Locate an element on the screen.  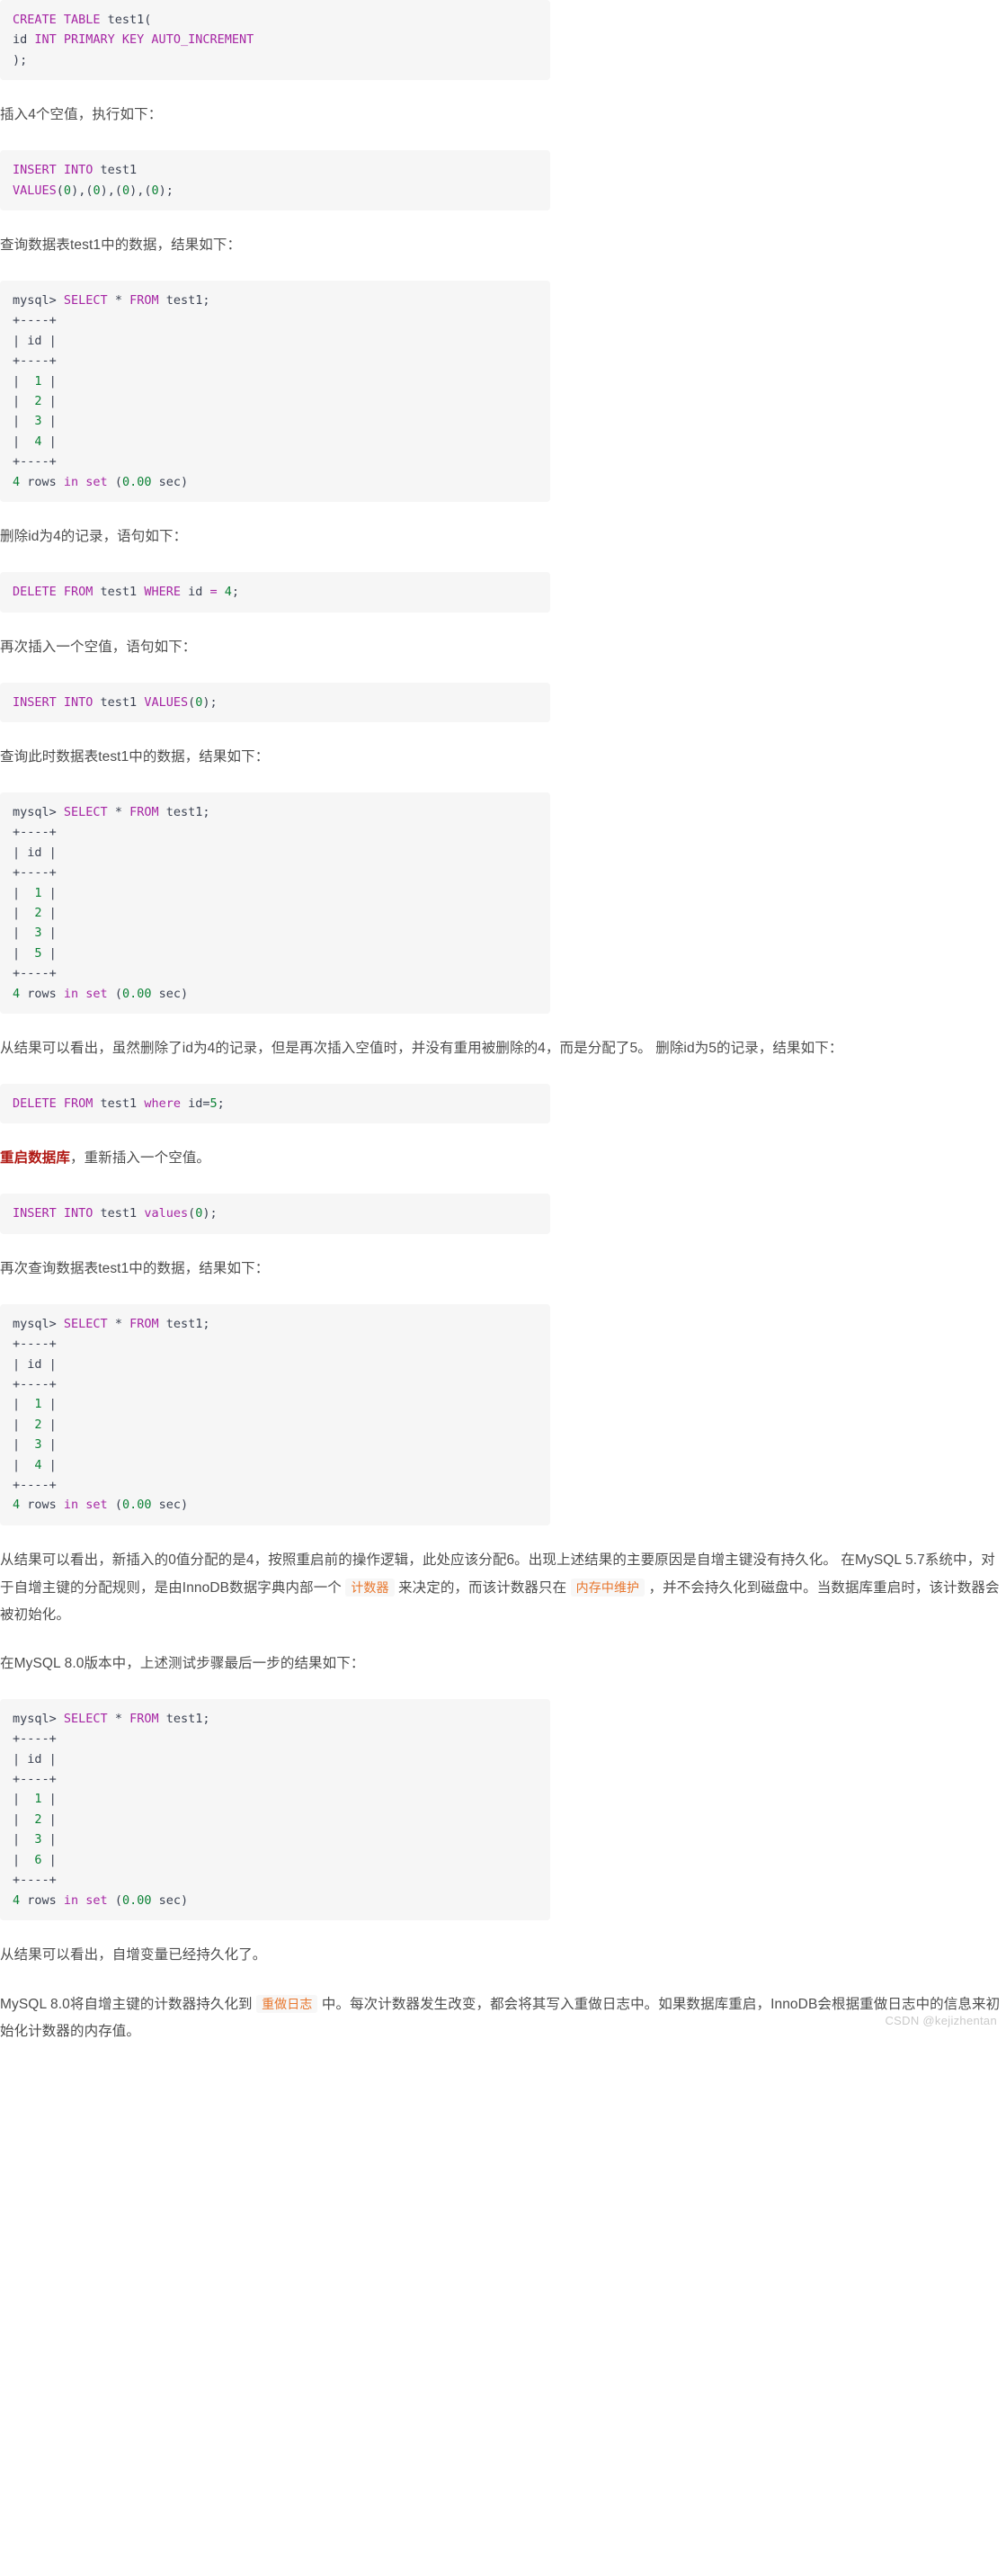
code-token: test1( is located at coordinates (129, 20).